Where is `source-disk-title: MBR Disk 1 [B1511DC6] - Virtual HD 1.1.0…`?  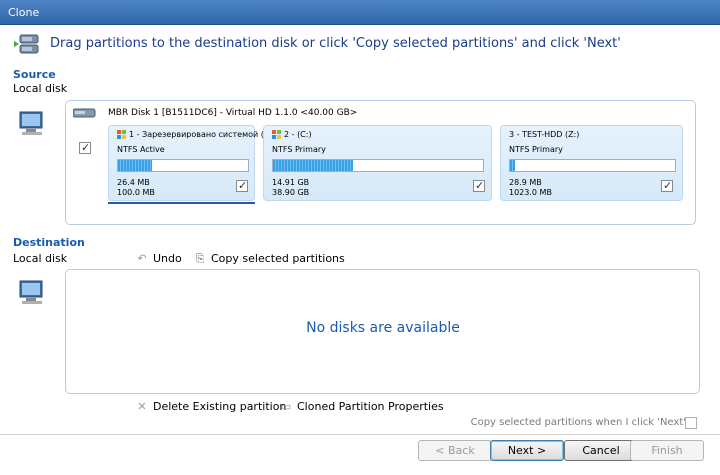
source-disk-title: MBR Disk 1 [B1511DC6] - Virtual HD 1.1.0… is located at coordinates (233, 113).